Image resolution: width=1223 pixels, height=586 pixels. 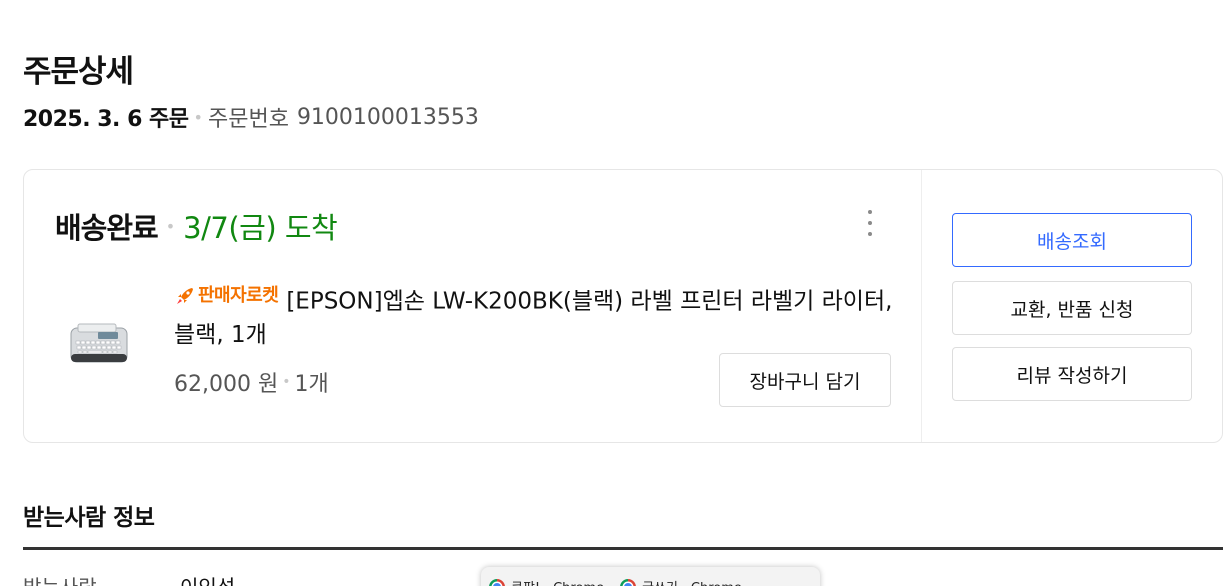 I want to click on taskbar-item-label: 쿠팡! - Chrome, so click(x=557, y=581).